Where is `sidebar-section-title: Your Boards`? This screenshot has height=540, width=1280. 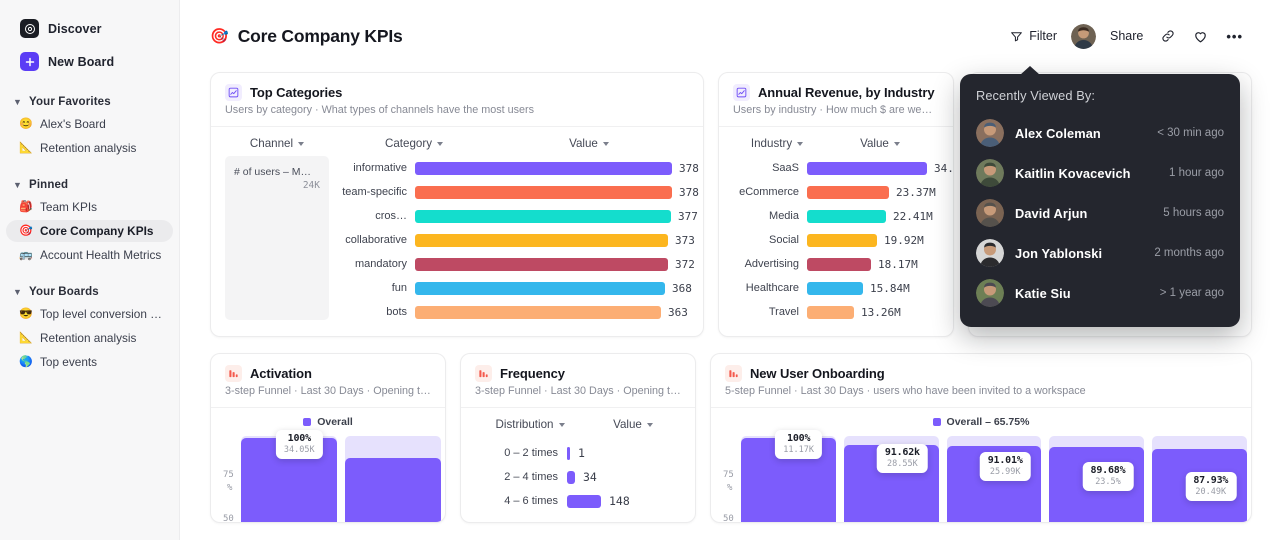
sidebar-section-title: Your Boards is located at coordinates (64, 292).